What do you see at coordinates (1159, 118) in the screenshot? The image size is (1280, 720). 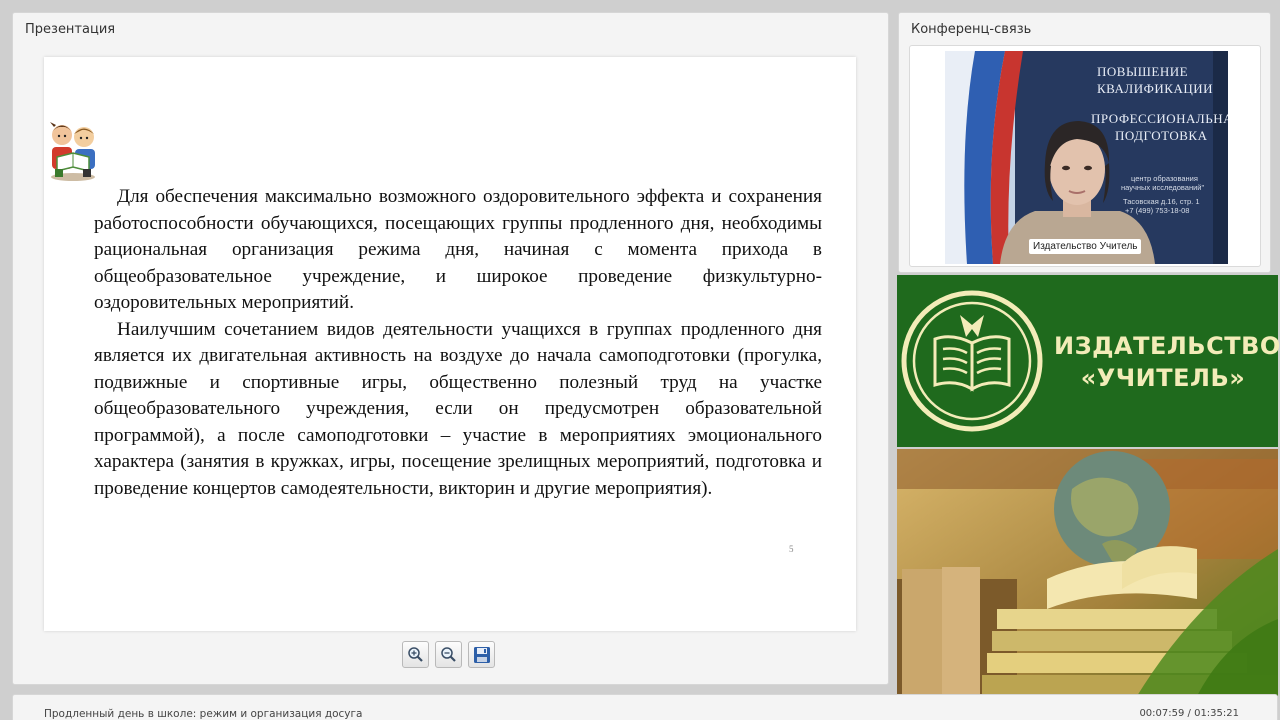 I see `banner-line-3: ПРОФЕССИОНАЛЬНАЯ` at bounding box center [1159, 118].